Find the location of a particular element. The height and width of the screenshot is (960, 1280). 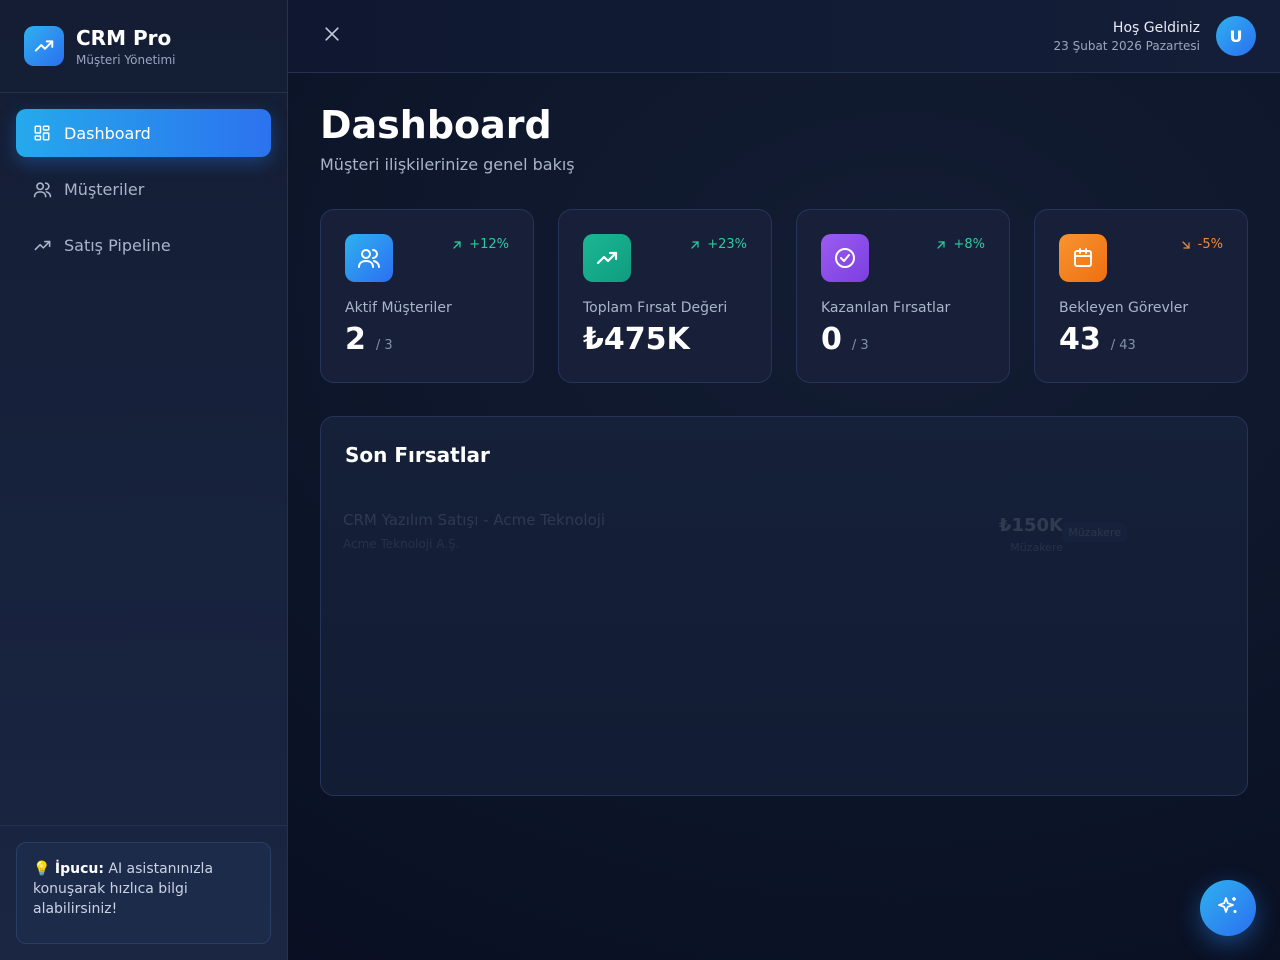

brand-title: CRM Pro is located at coordinates (124, 38).